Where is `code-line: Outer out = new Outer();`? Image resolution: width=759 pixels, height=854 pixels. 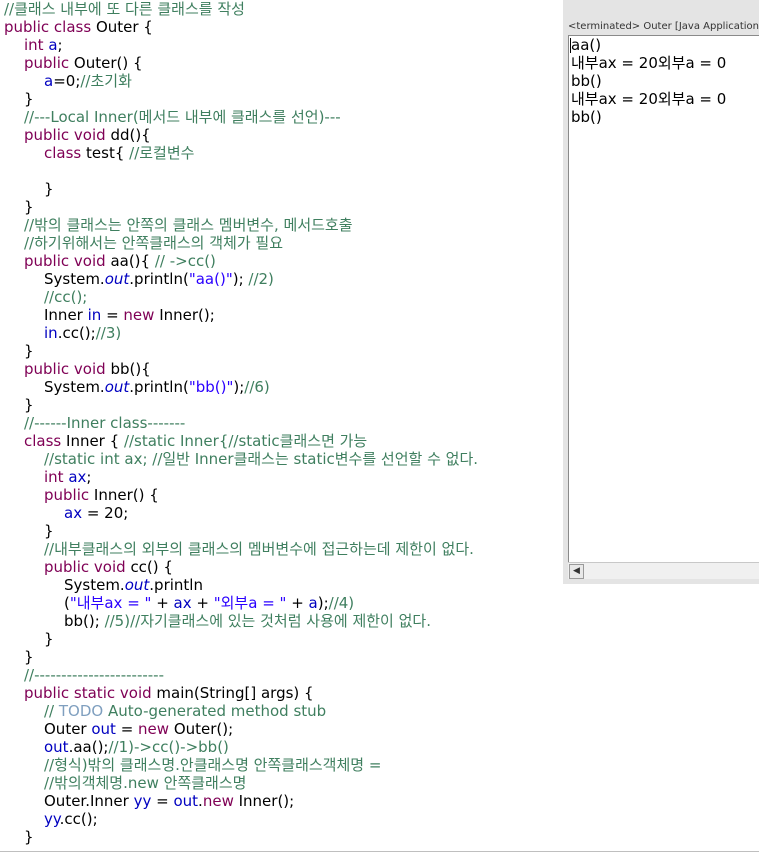
code-line: Outer out = new Outer(); is located at coordinates (139, 729).